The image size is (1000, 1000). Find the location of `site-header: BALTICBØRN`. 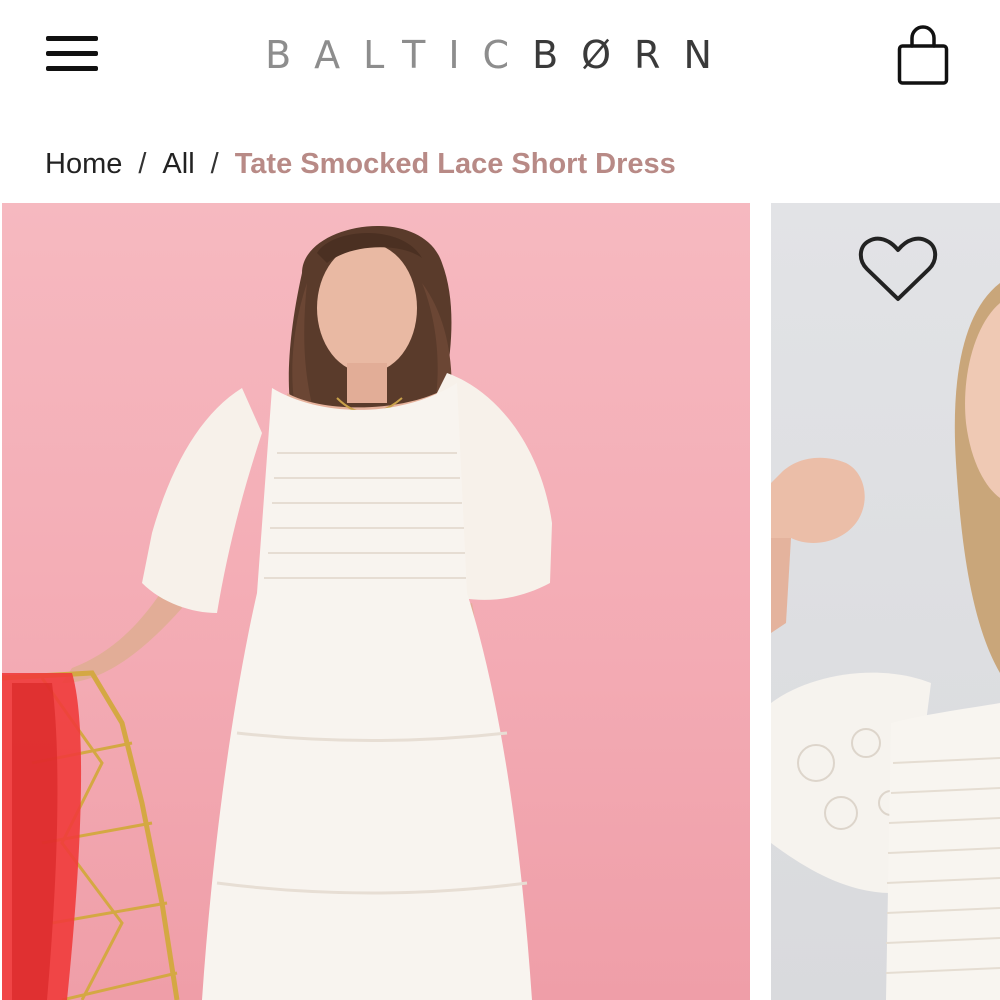

site-header: BALTICBØRN is located at coordinates (500, 56).